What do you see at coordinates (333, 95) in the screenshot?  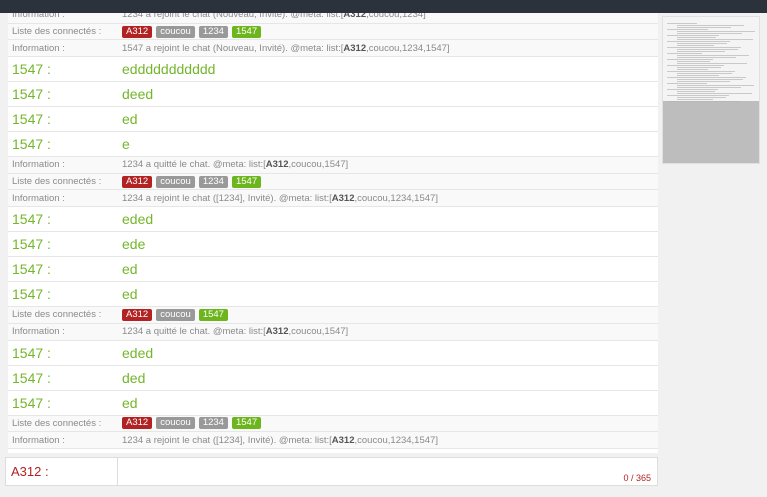 I see `chat-message: 1547 : deed` at bounding box center [333, 95].